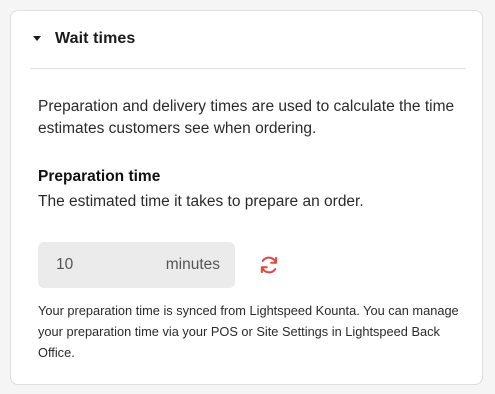 This screenshot has width=495, height=394. Describe the element at coordinates (99, 176) in the screenshot. I see `preparation-time-title: Preparation time` at that location.